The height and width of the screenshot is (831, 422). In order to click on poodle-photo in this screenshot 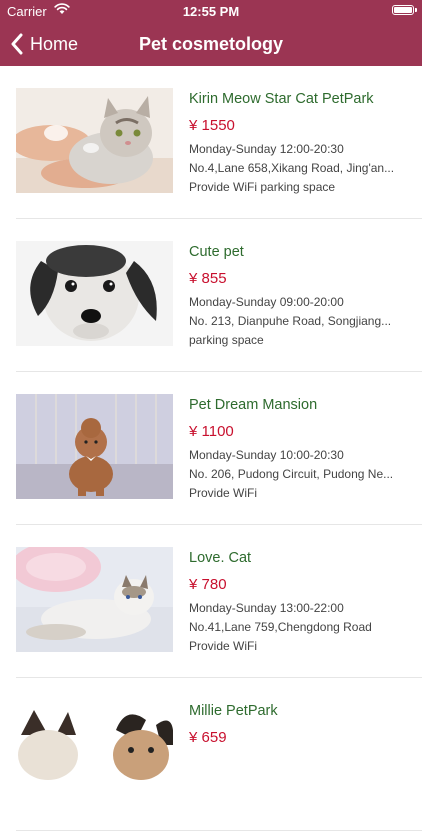, I will do `click(94, 446)`.